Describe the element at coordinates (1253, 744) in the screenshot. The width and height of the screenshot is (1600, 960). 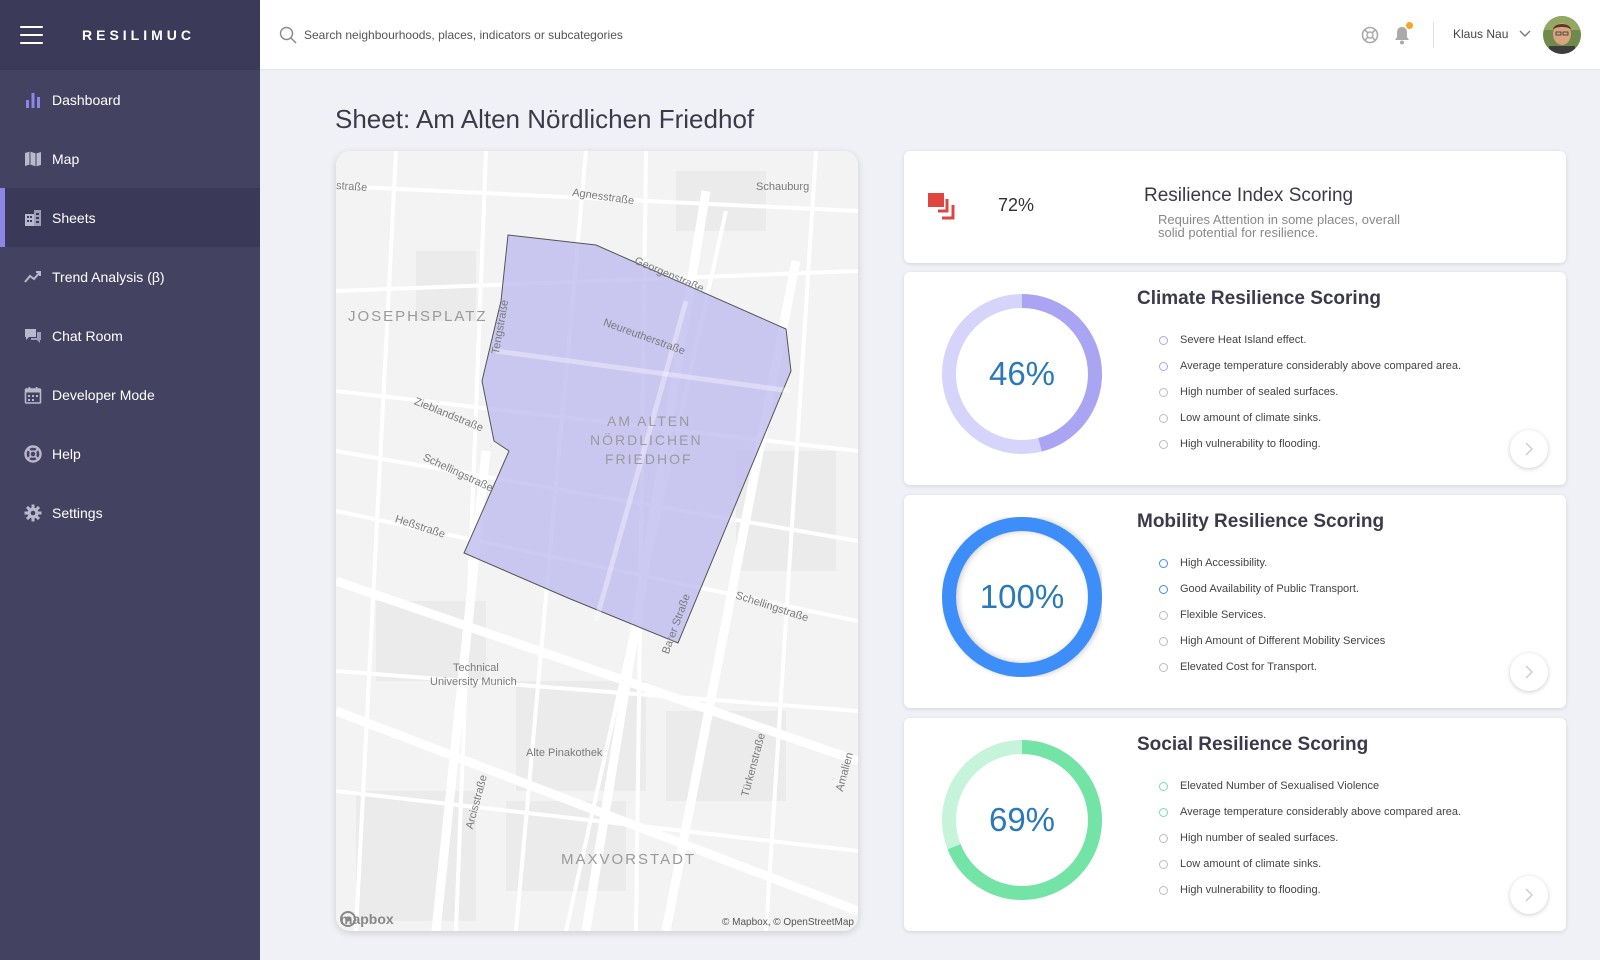
I see `score-title: Social Resilience Scoring` at that location.